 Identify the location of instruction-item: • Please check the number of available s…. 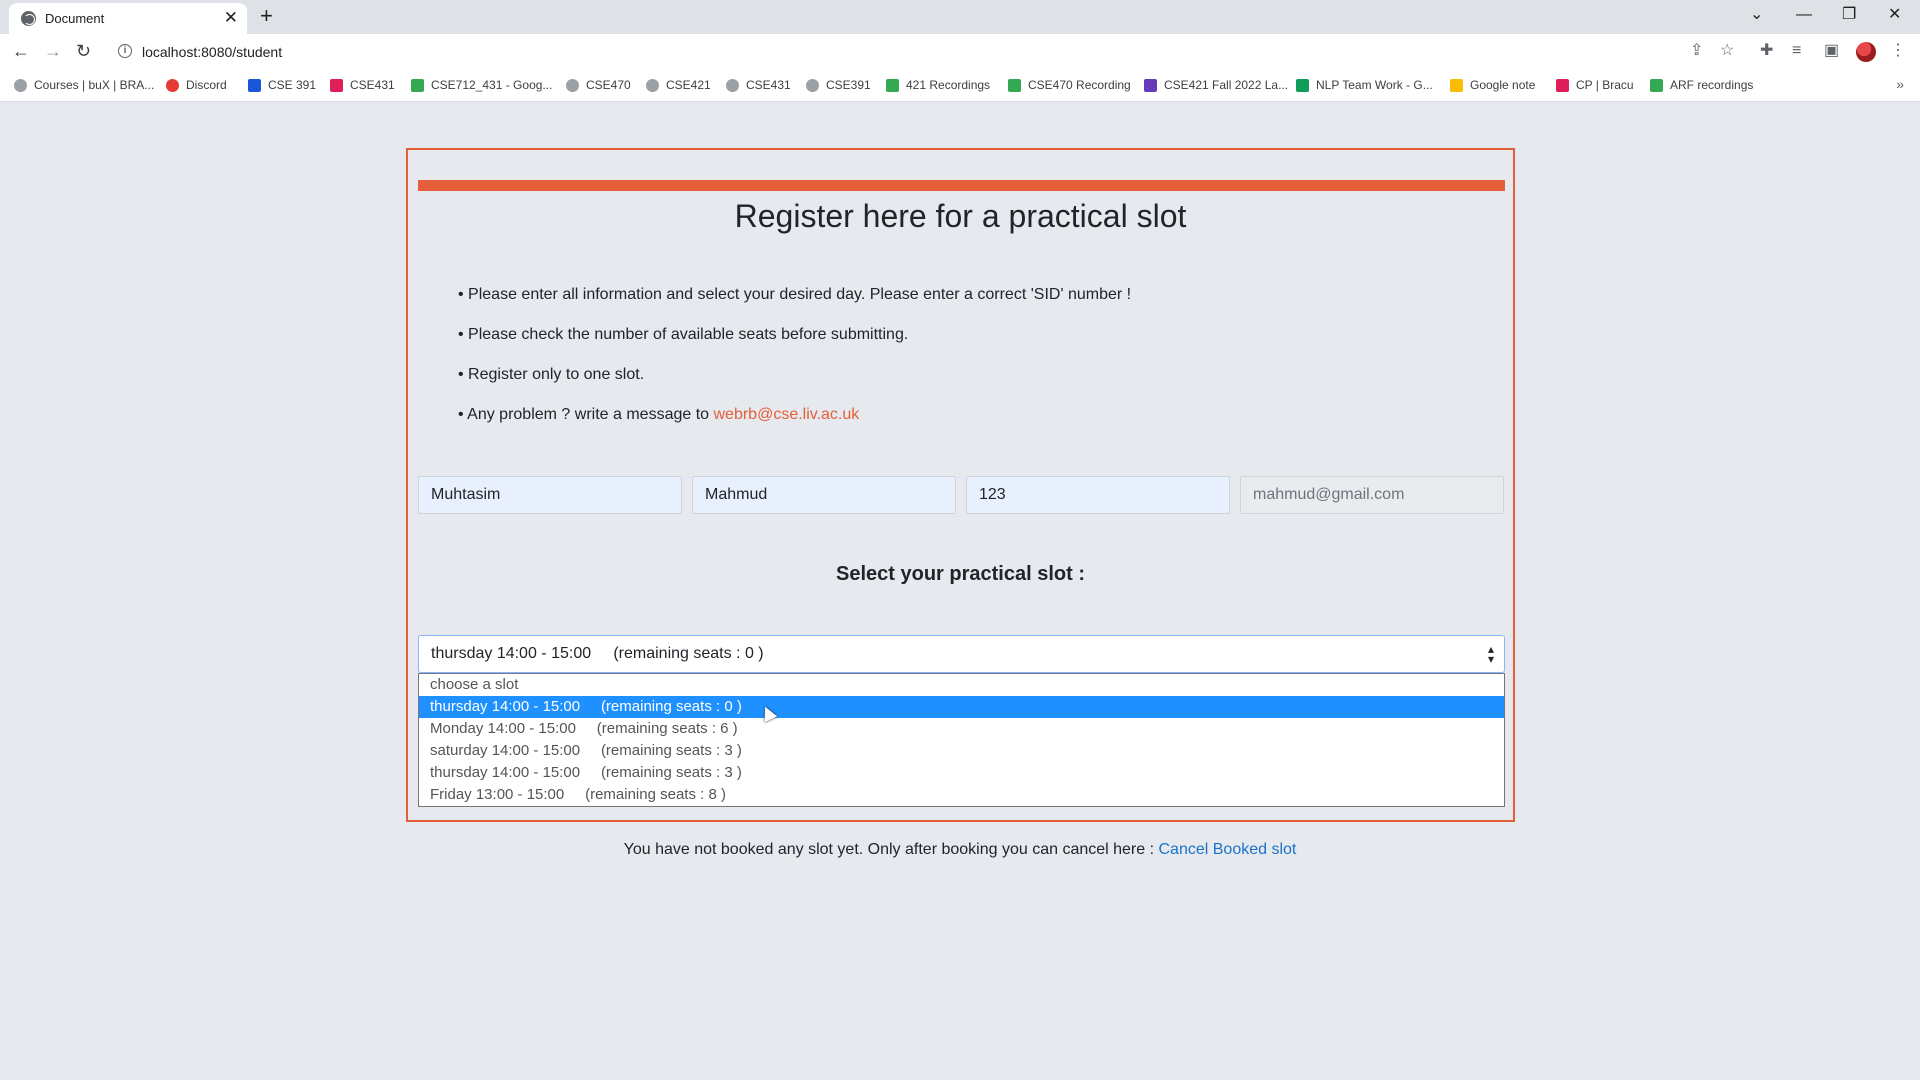
(683, 334).